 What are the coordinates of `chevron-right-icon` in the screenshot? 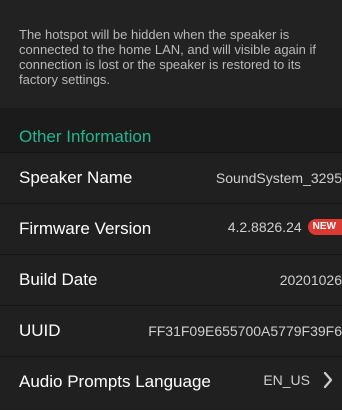 It's located at (328, 380).